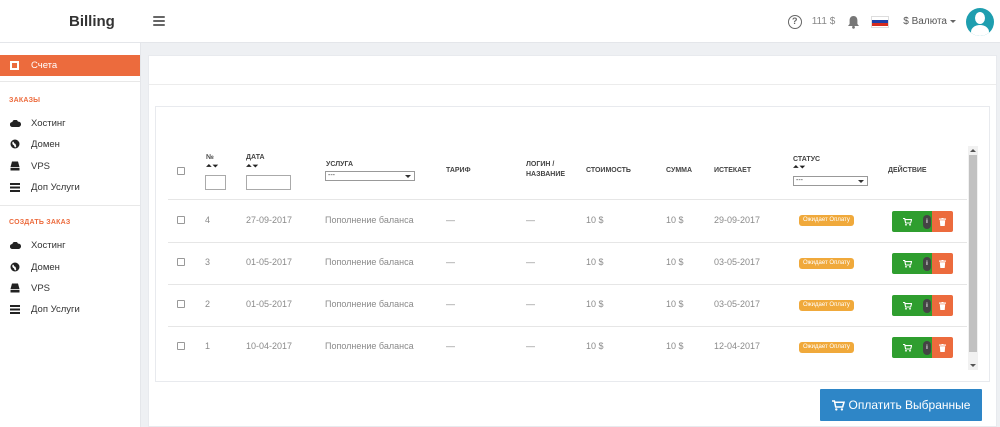  Describe the element at coordinates (45, 267) in the screenshot. I see `sidebar-item-label: Домен` at that location.